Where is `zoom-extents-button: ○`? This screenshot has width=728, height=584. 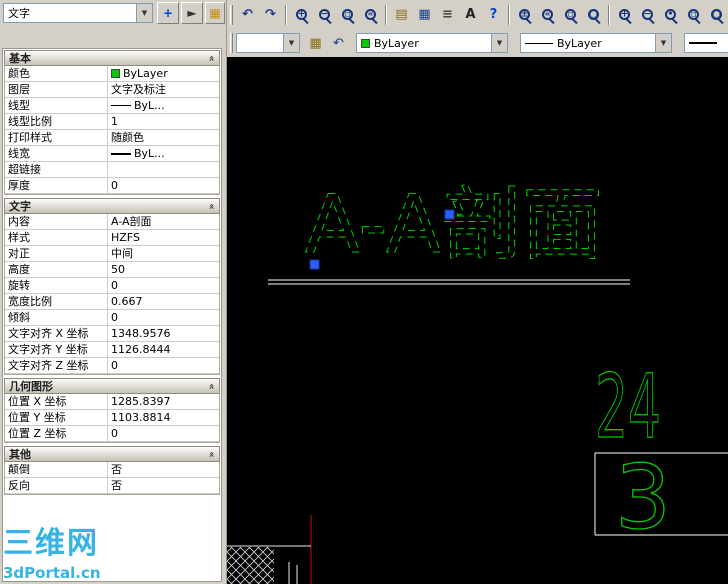 zoom-extents-button: ○ is located at coordinates (593, 14).